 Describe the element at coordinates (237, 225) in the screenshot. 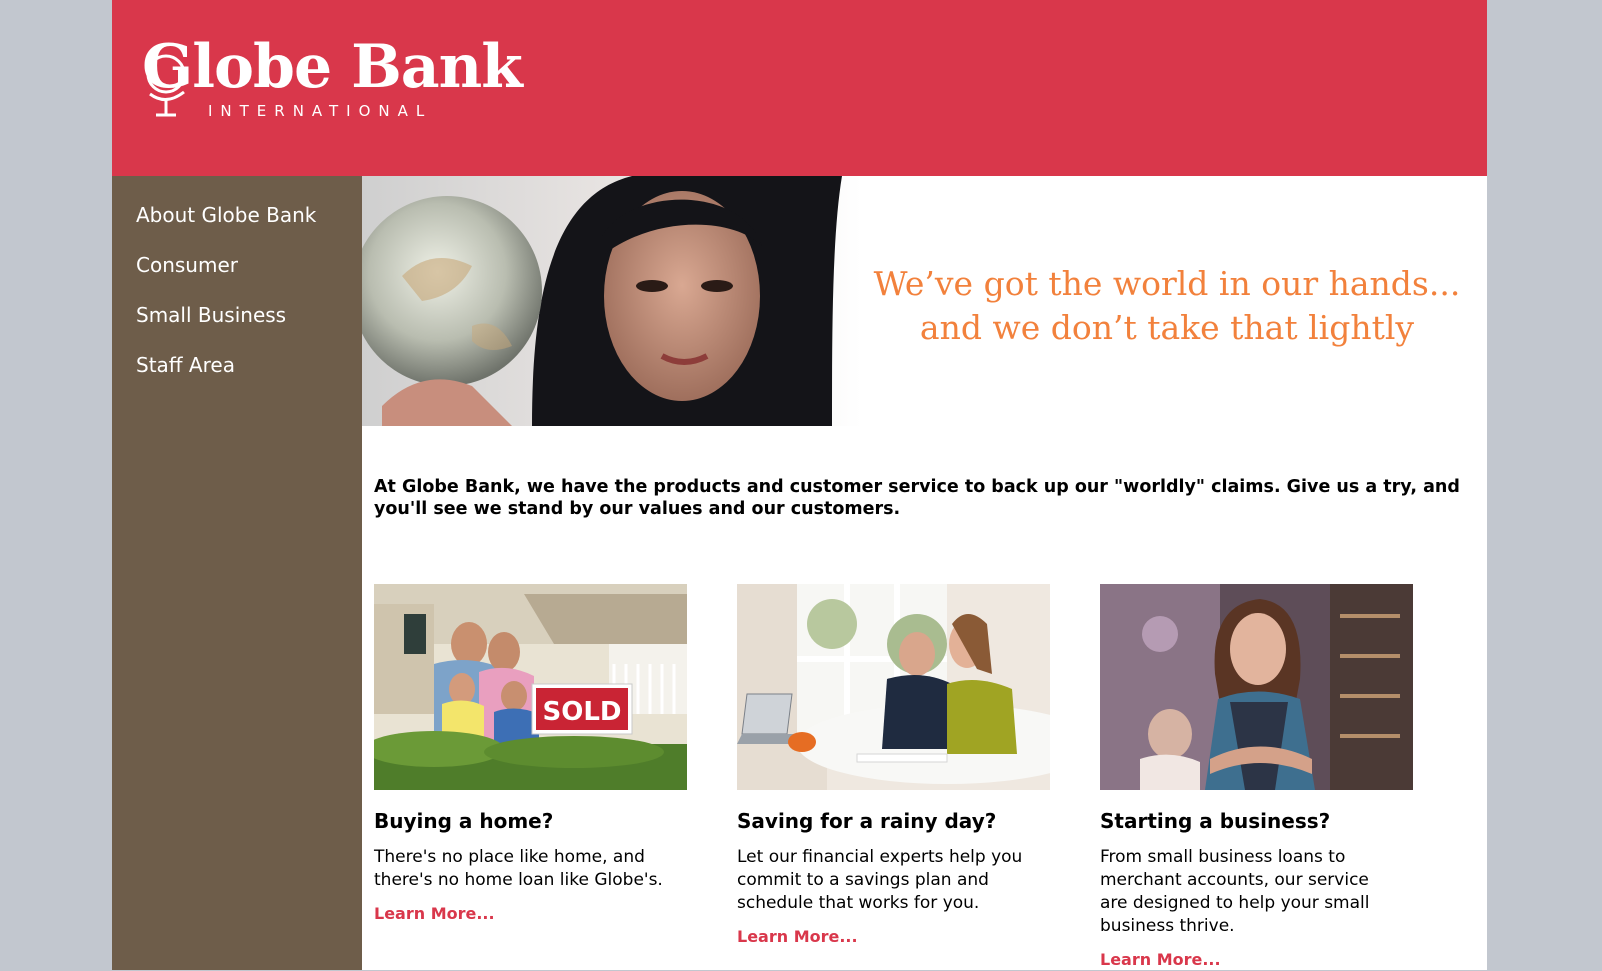

I see `sidebar-item-about: About Globe Bank` at that location.